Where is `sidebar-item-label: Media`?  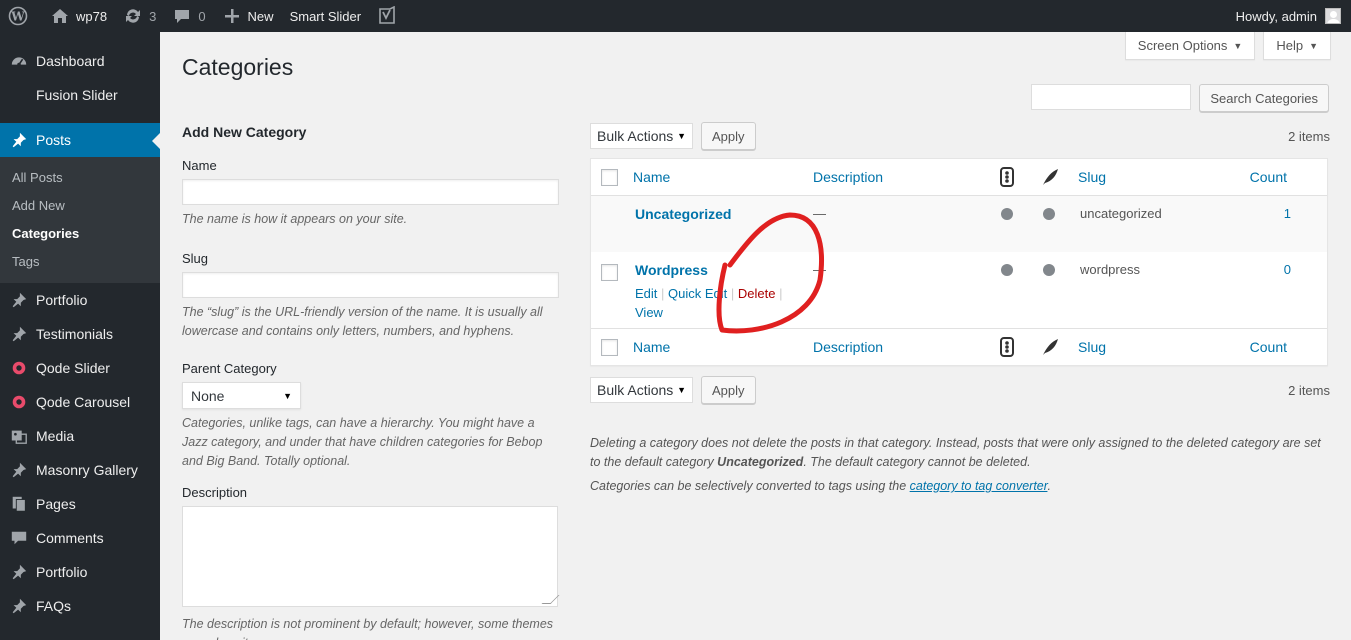 sidebar-item-label: Media is located at coordinates (55, 436).